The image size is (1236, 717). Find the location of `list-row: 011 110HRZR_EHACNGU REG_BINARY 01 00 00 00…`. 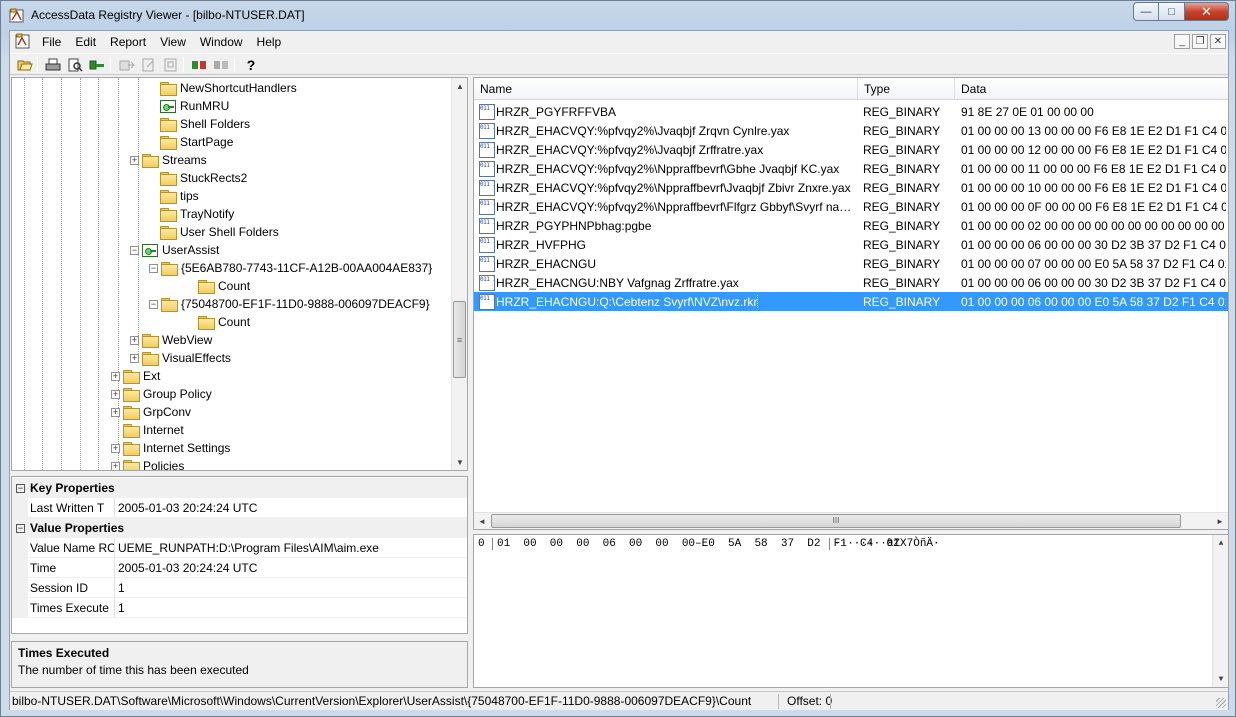

list-row: 011 110HRZR_EHACNGU REG_BINARY 01 00 00 00… is located at coordinates (851, 263).